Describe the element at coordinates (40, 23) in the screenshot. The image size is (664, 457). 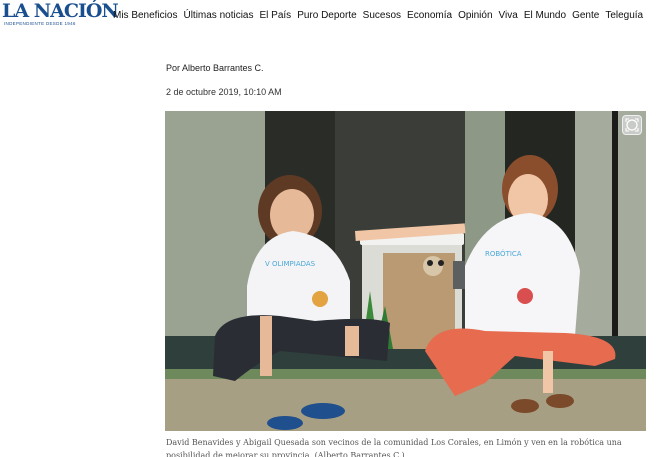
I see `logo-tagline: INDEPENDIENTE DESDE 1946` at that location.